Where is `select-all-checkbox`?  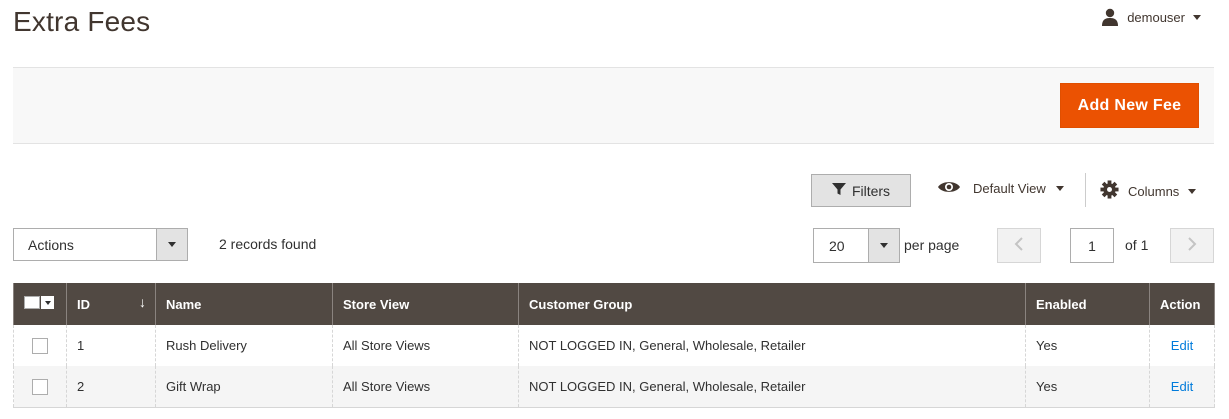 select-all-checkbox is located at coordinates (32, 302).